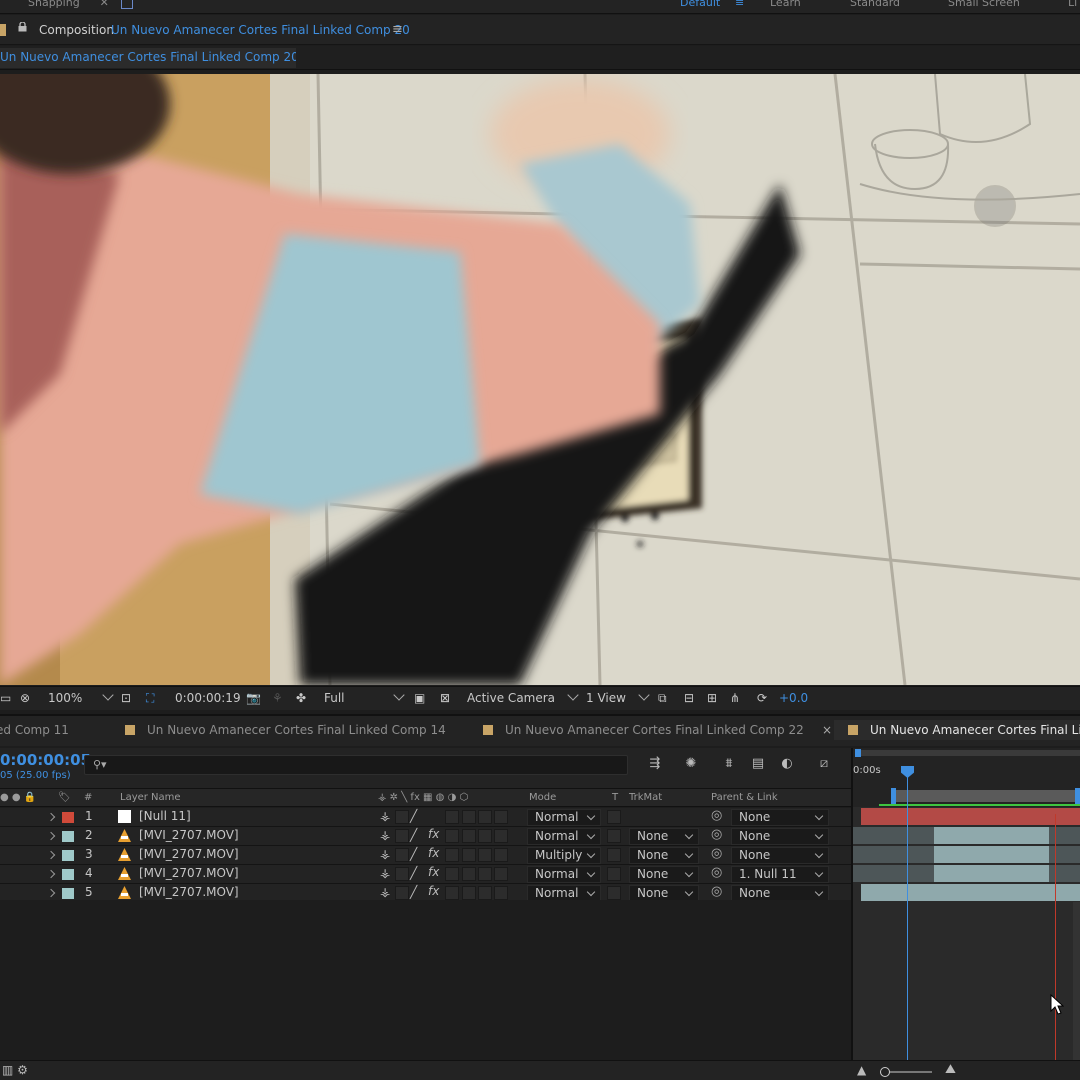  Describe the element at coordinates (885, 1072) in the screenshot. I see `zoom-slider-thumb` at that location.